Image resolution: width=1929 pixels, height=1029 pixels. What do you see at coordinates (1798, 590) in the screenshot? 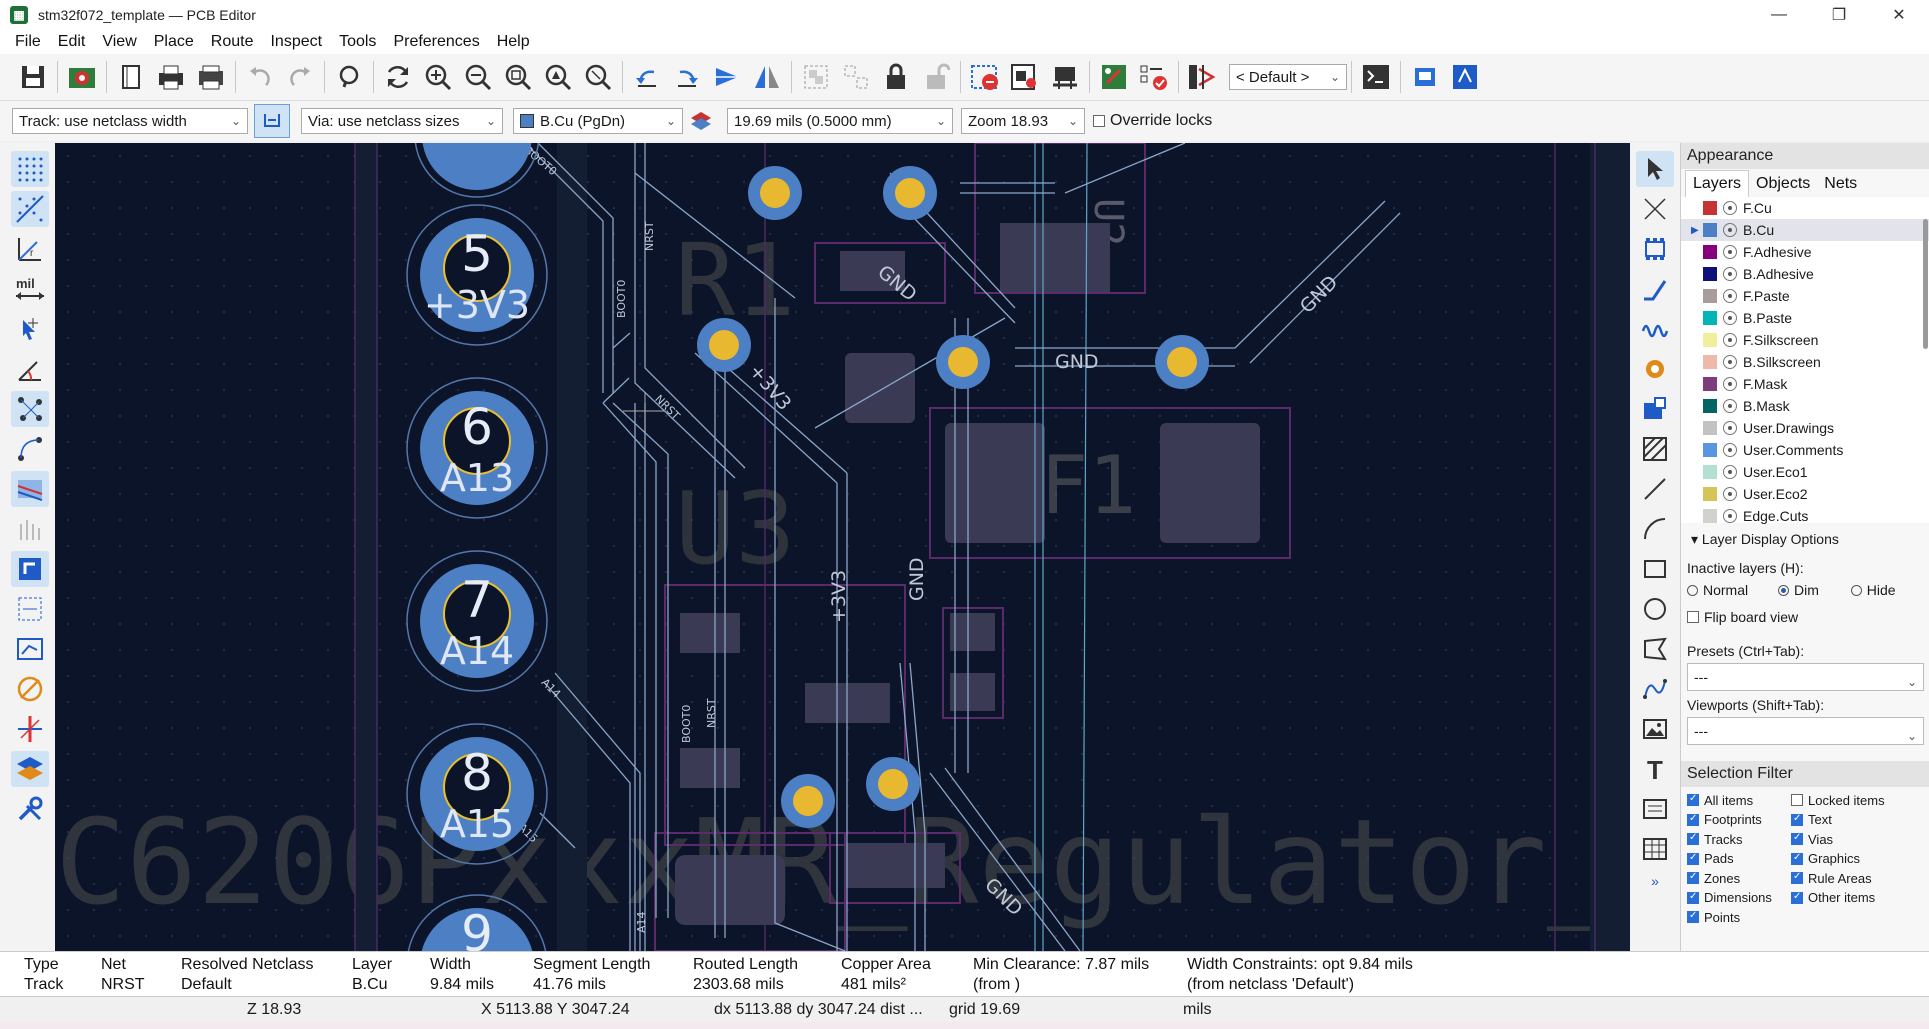
I see `inactive-dim-radio: Dim` at bounding box center [1798, 590].